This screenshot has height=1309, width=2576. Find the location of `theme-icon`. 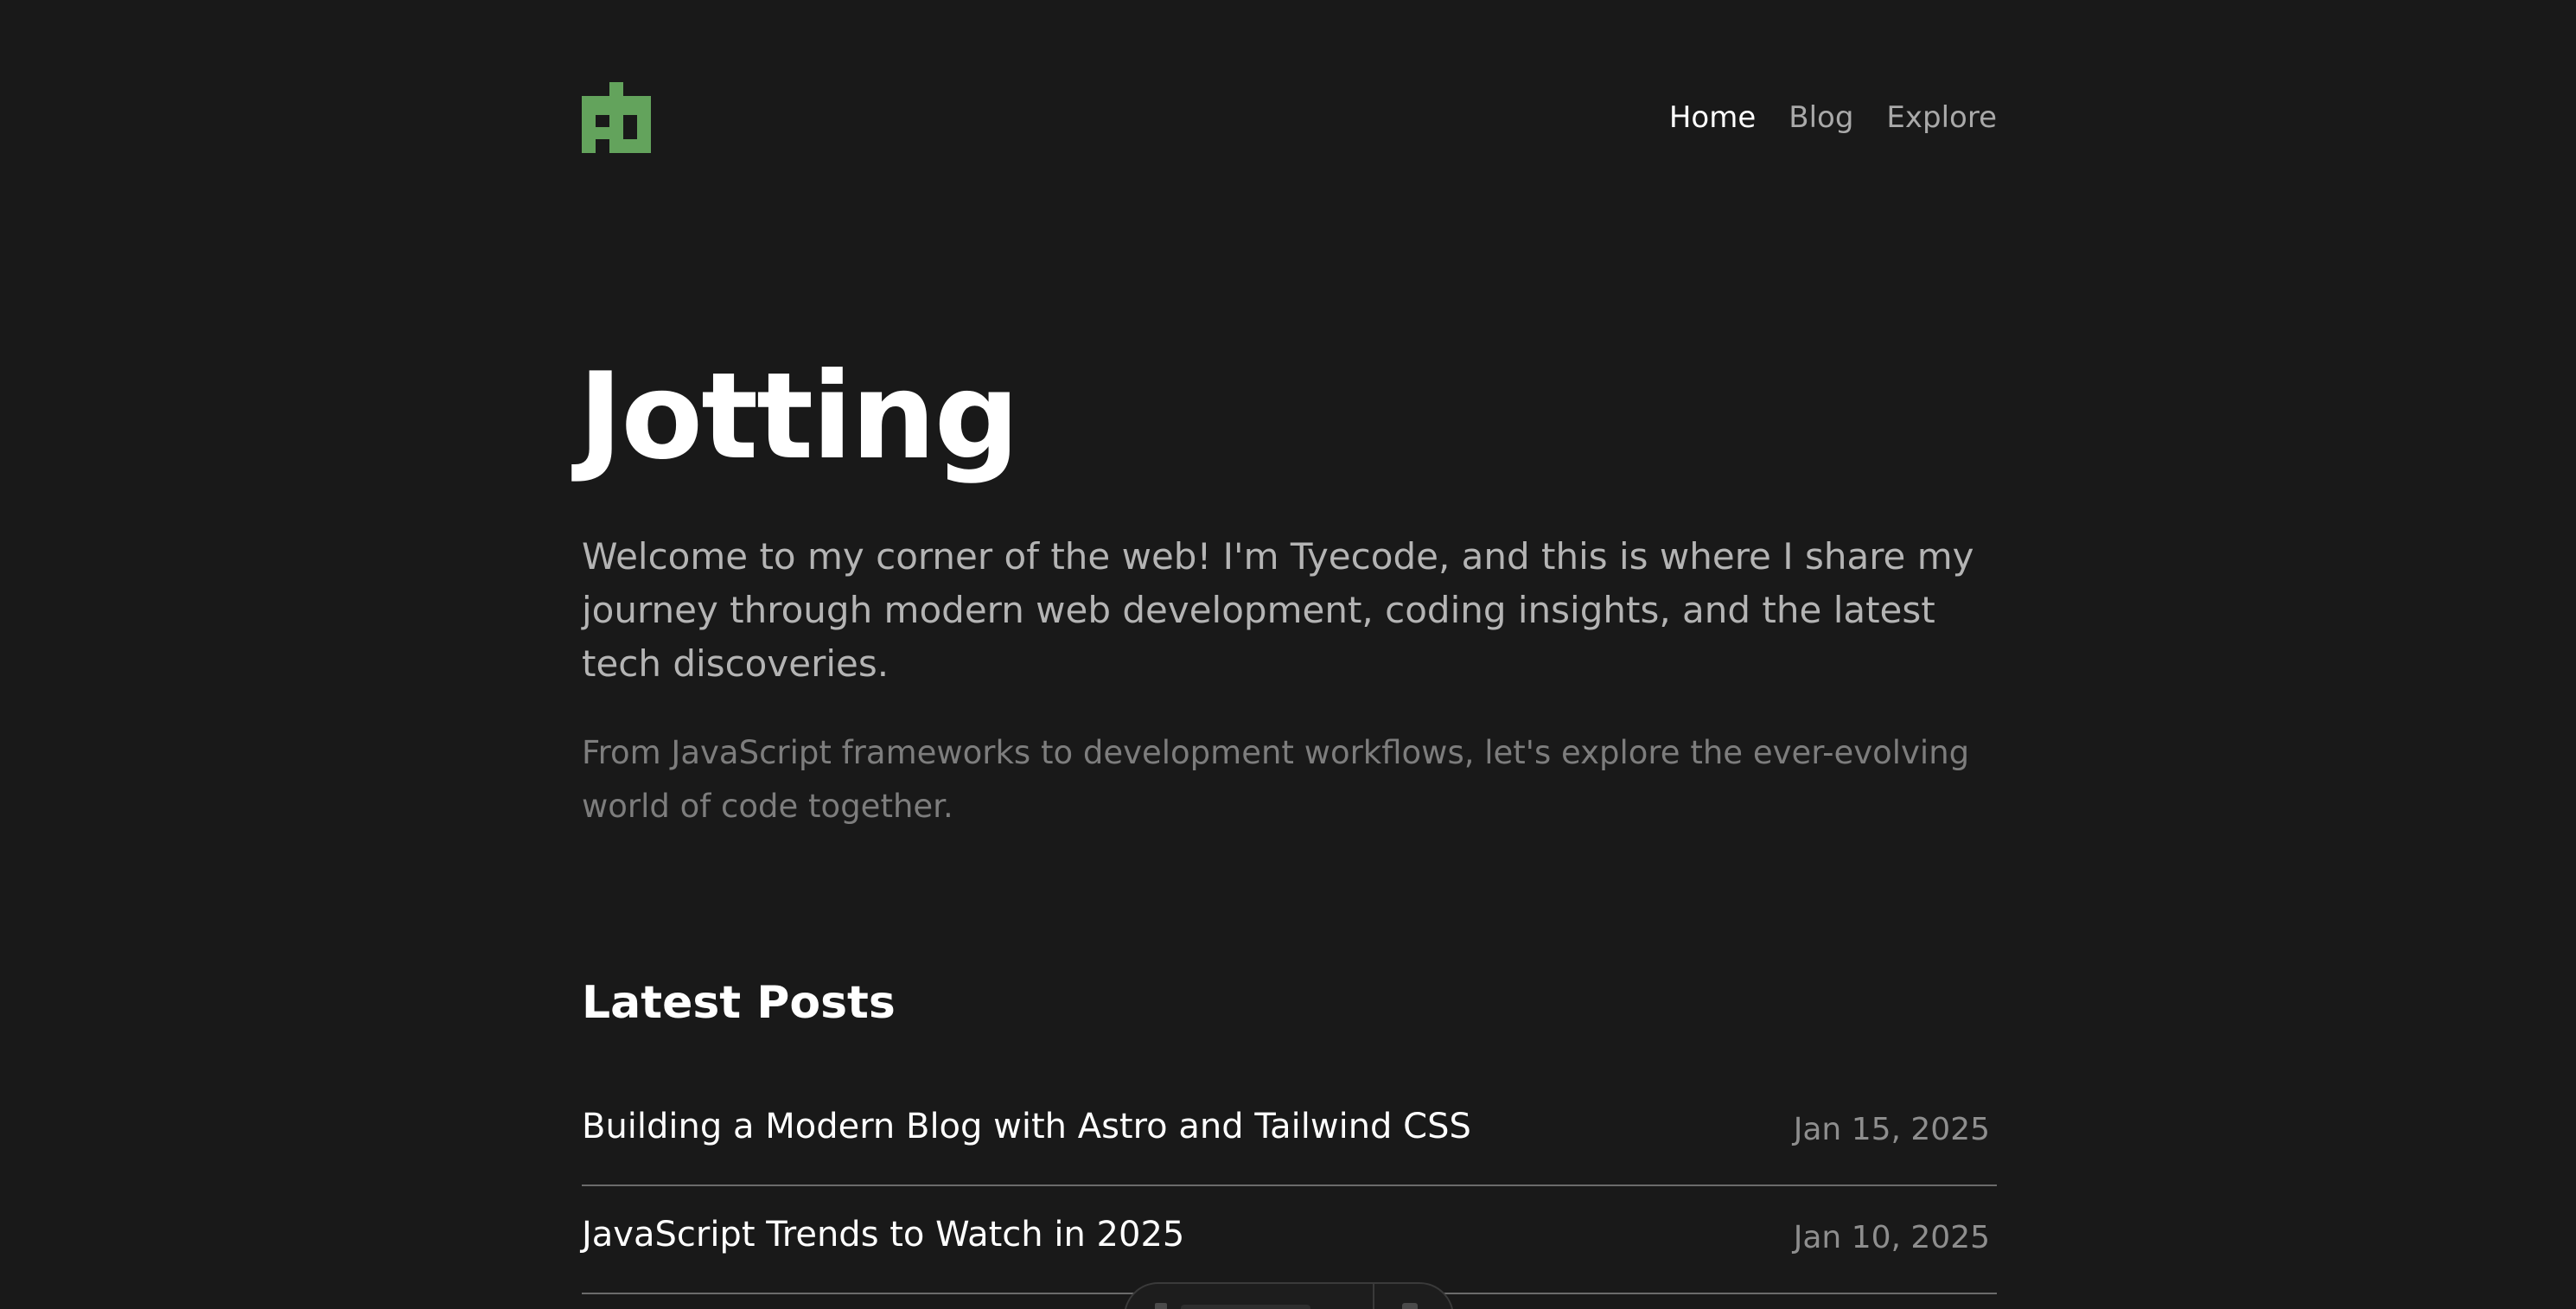

theme-icon is located at coordinates (1410, 1306).